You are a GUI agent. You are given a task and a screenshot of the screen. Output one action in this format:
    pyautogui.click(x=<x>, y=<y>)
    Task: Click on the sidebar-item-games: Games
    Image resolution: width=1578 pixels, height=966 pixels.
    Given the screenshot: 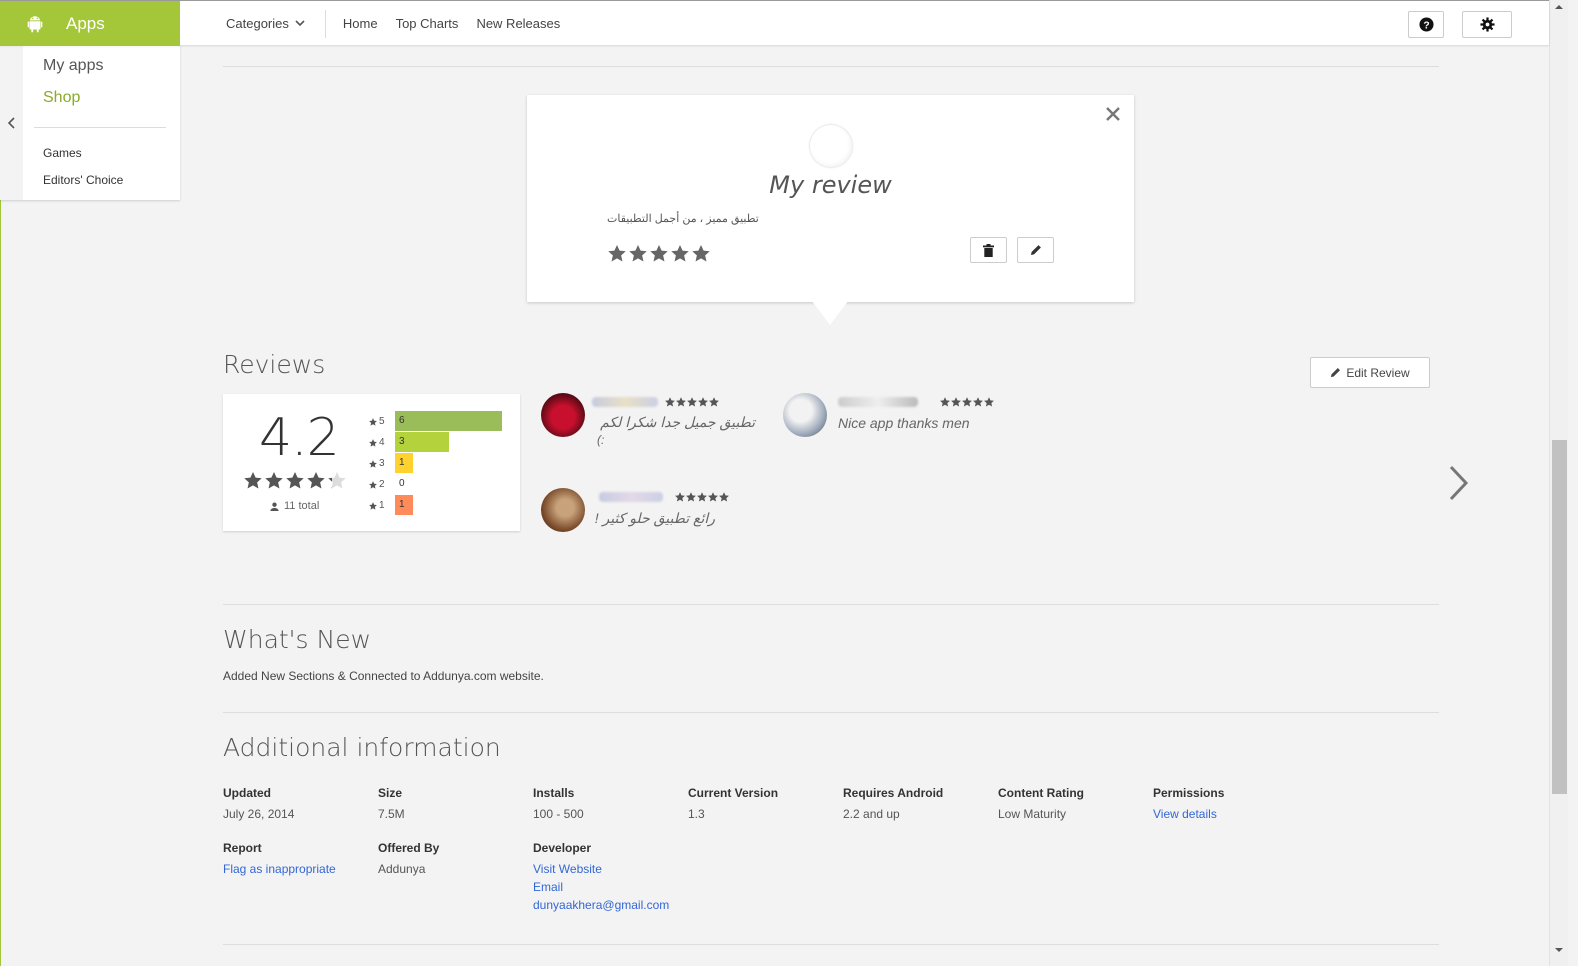 What is the action you would take?
    pyautogui.click(x=62, y=153)
    